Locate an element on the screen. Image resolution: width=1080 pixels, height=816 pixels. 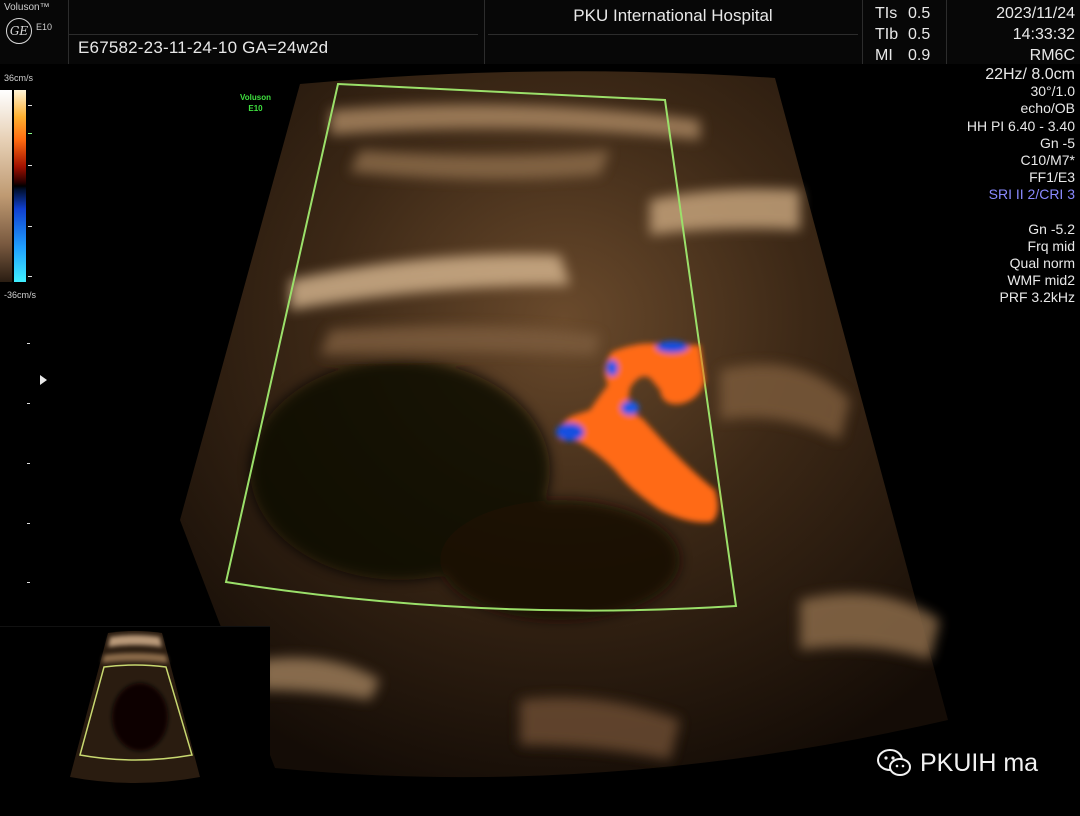
ti-bone-label: TIb is located at coordinates (887, 34).